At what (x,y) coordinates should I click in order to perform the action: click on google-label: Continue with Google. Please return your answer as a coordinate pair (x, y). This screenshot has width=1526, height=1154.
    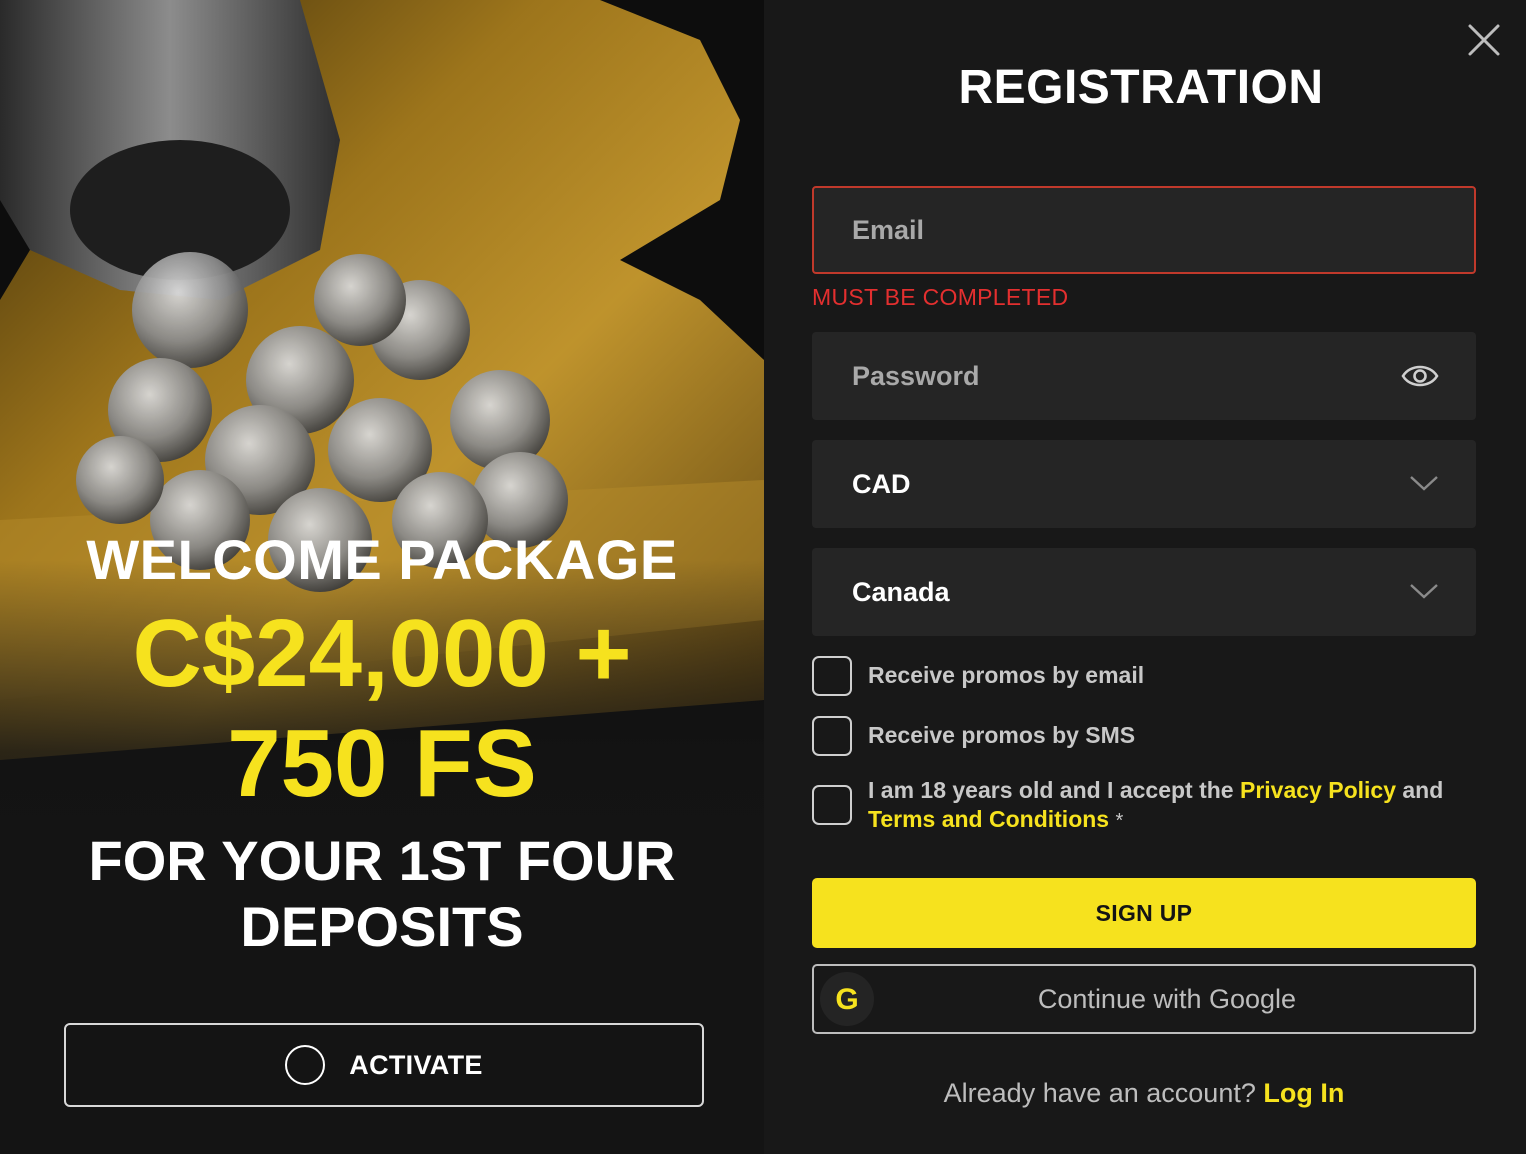
    Looking at the image, I should click on (1167, 998).